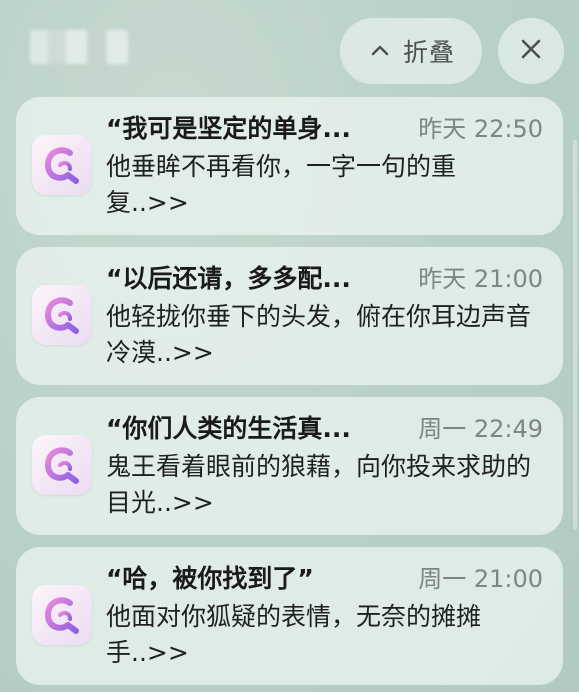  Describe the element at coordinates (380, 51) in the screenshot. I see `chevron-up-icon` at that location.